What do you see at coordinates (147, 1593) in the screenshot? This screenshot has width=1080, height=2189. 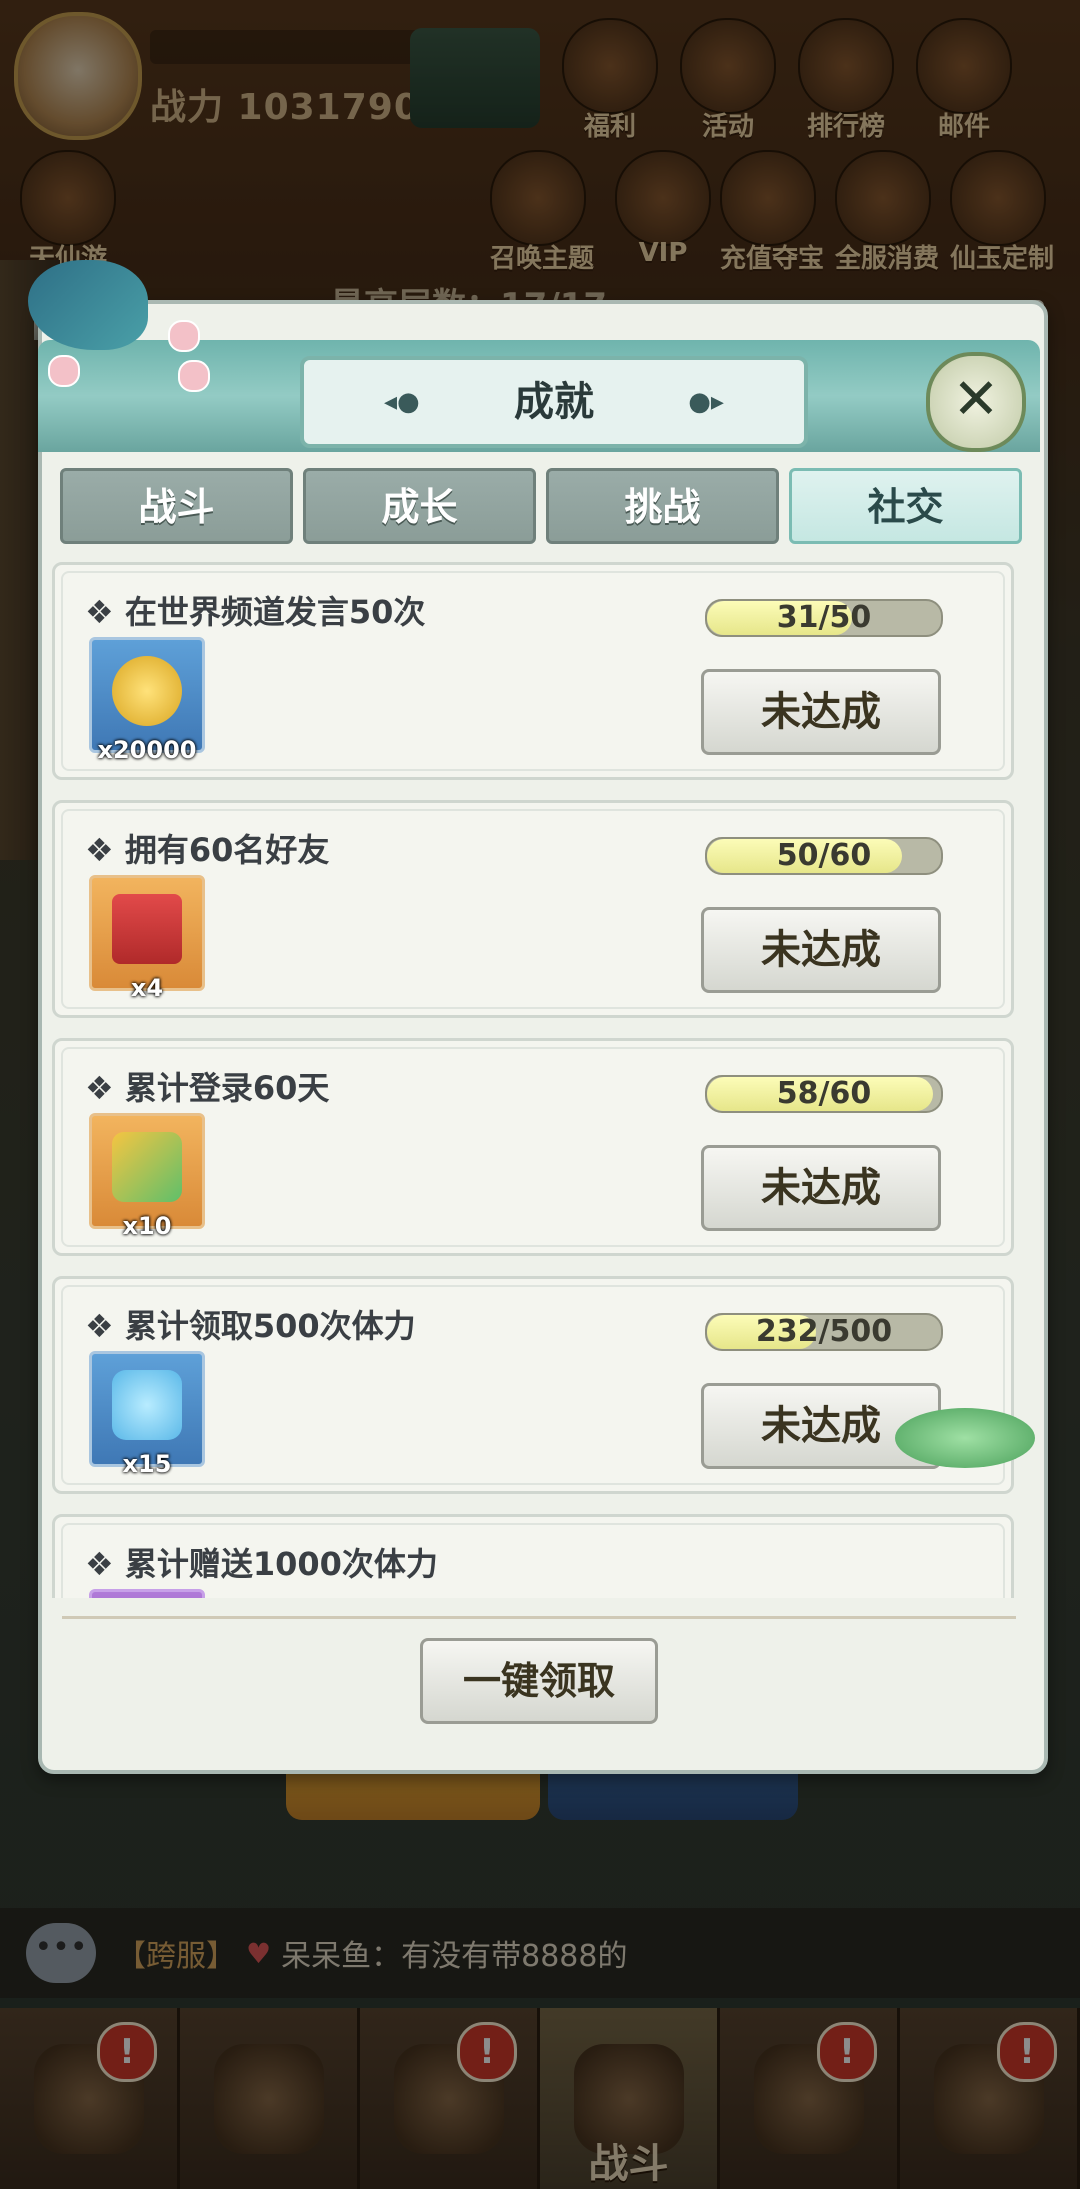 I see `reward-item` at bounding box center [147, 1593].